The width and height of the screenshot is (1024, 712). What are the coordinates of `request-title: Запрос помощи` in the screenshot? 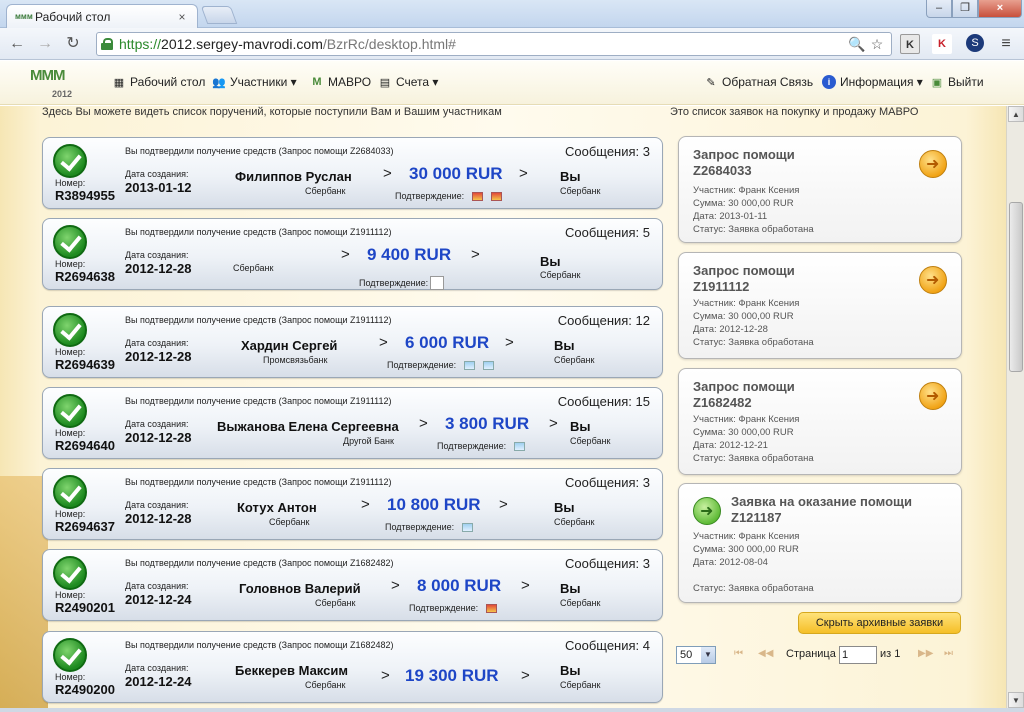 It's located at (744, 154).